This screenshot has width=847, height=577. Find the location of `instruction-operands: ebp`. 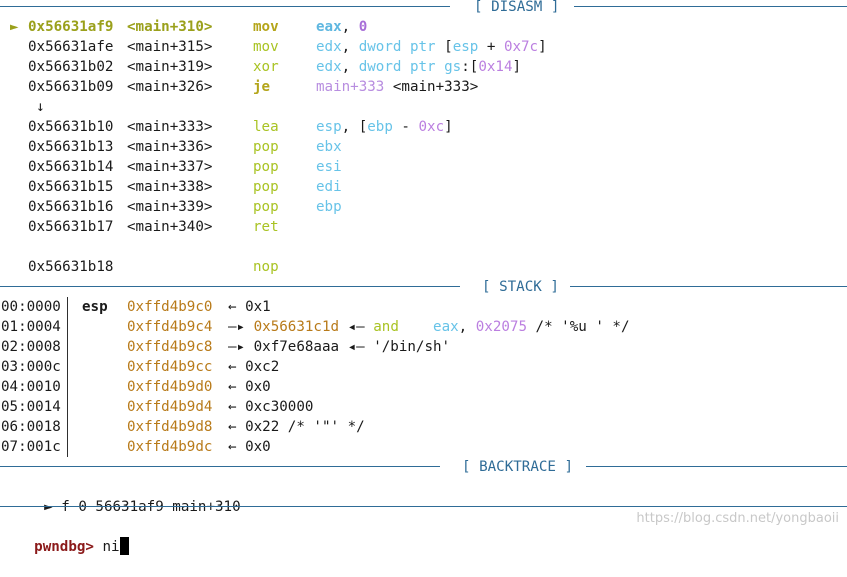

instruction-operands: ebp is located at coordinates (329, 207).